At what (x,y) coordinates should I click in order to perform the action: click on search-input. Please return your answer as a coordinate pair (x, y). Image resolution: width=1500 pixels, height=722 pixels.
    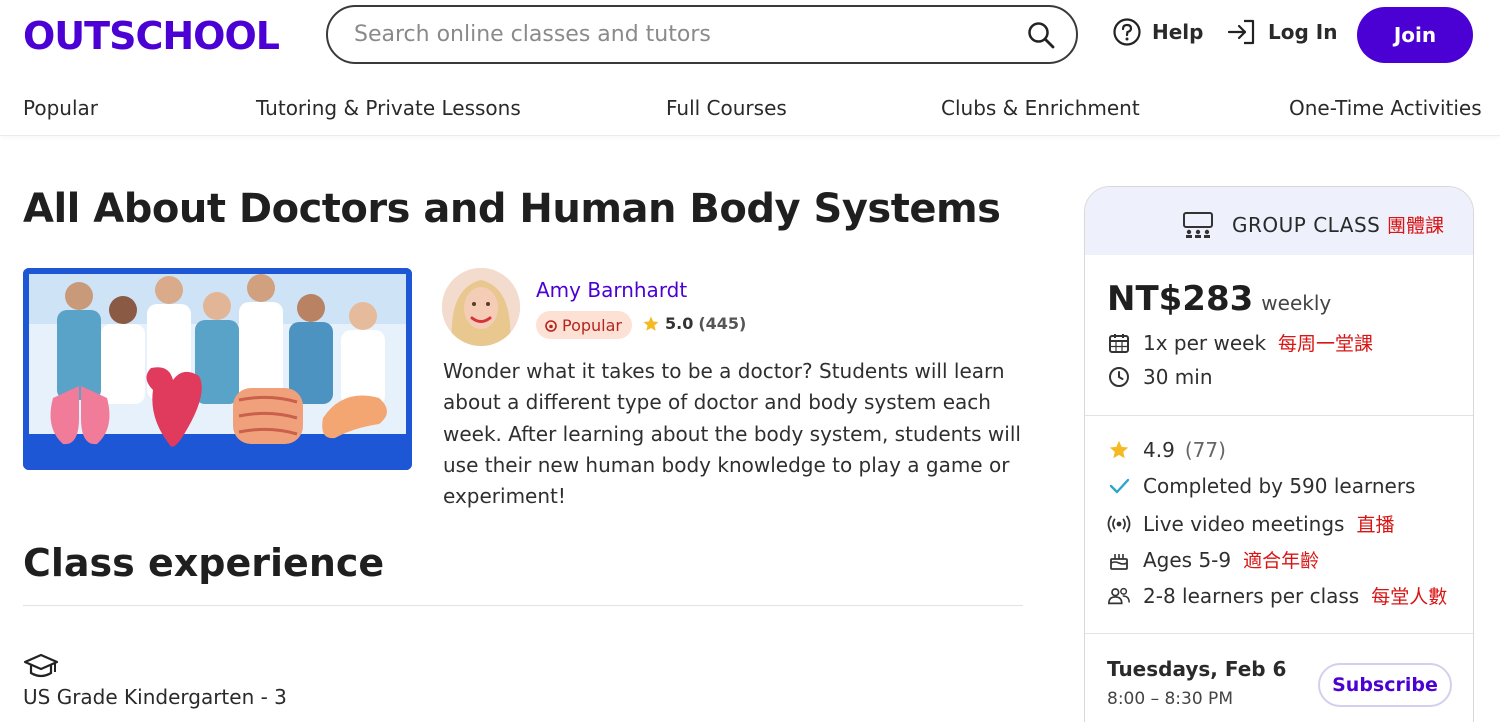
    Looking at the image, I should click on (674, 34).